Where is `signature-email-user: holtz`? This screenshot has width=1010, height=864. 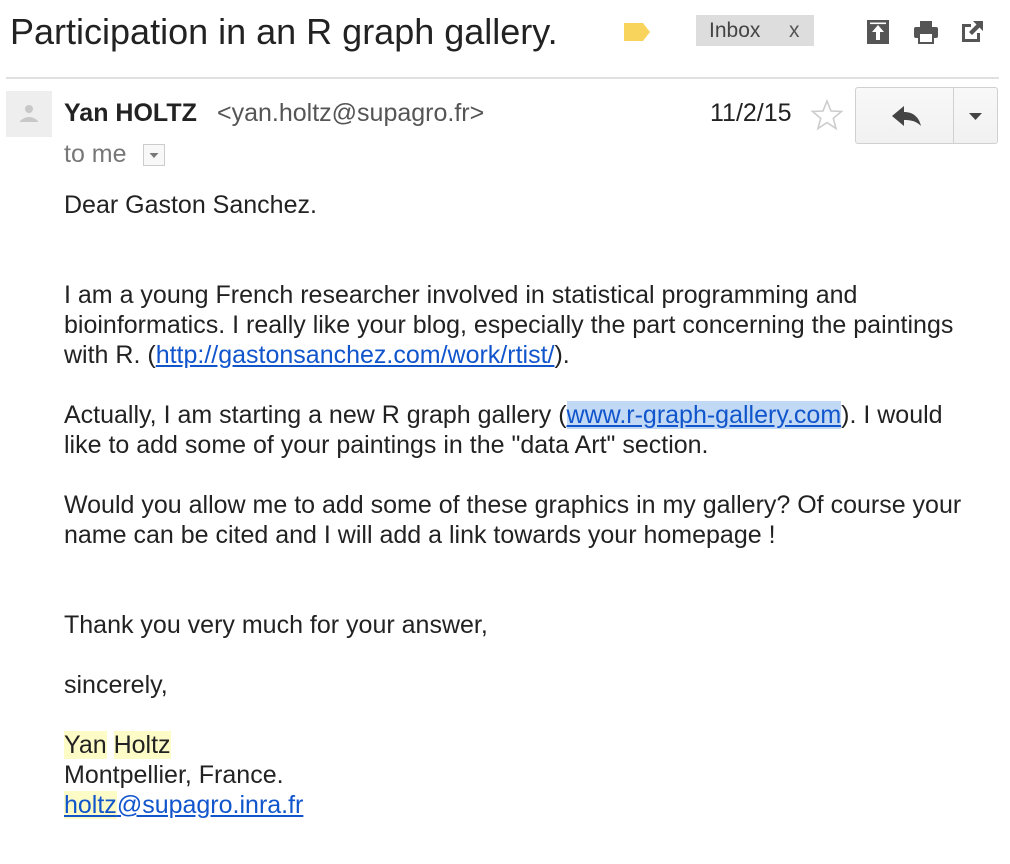 signature-email-user: holtz is located at coordinates (90, 805).